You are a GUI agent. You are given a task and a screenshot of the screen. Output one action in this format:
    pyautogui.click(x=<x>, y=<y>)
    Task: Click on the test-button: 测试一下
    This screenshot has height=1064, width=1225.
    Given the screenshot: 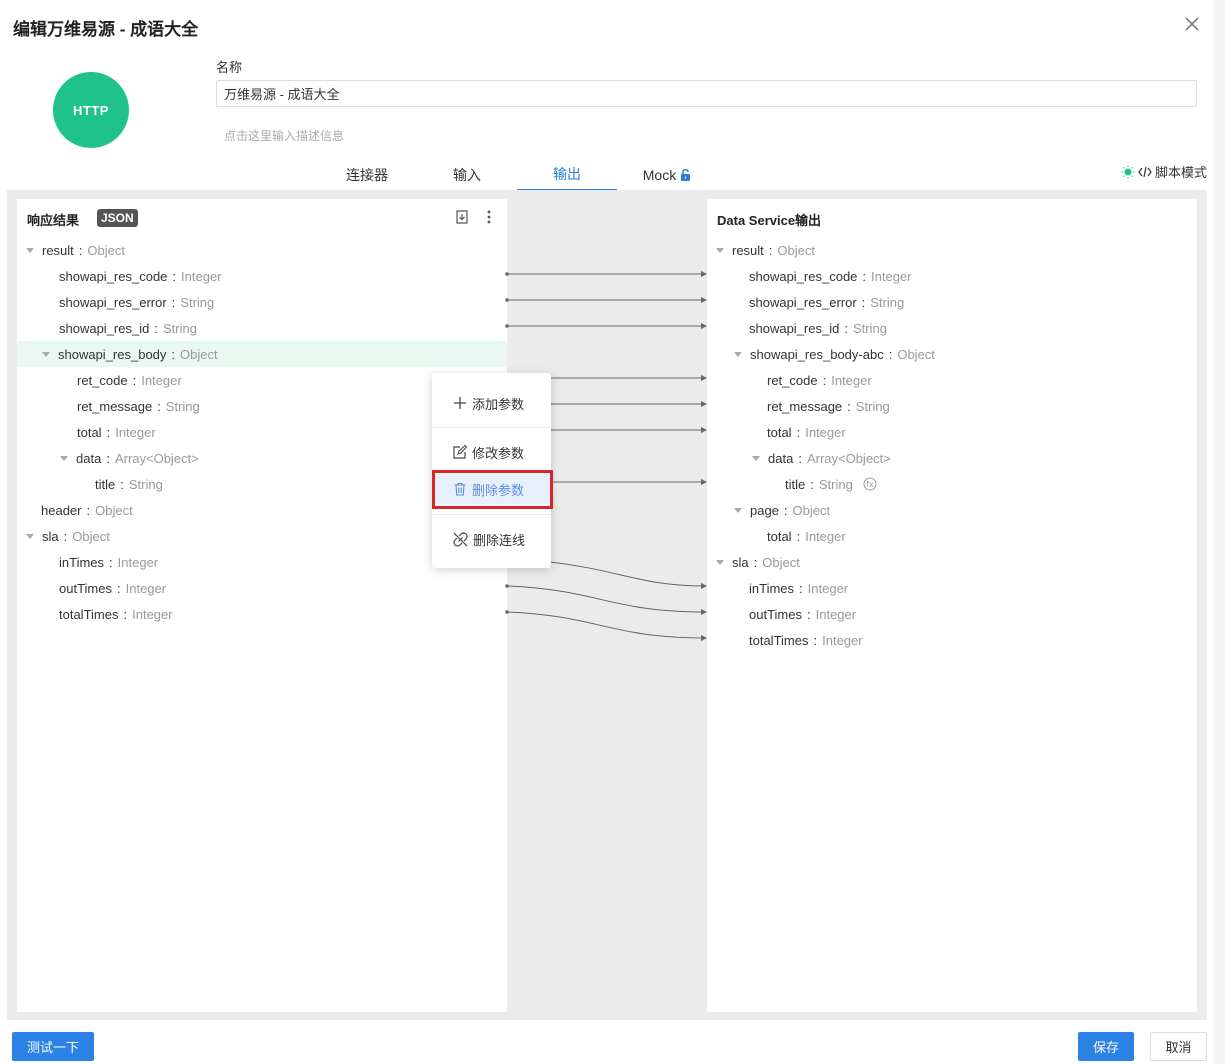 What is the action you would take?
    pyautogui.click(x=53, y=1046)
    